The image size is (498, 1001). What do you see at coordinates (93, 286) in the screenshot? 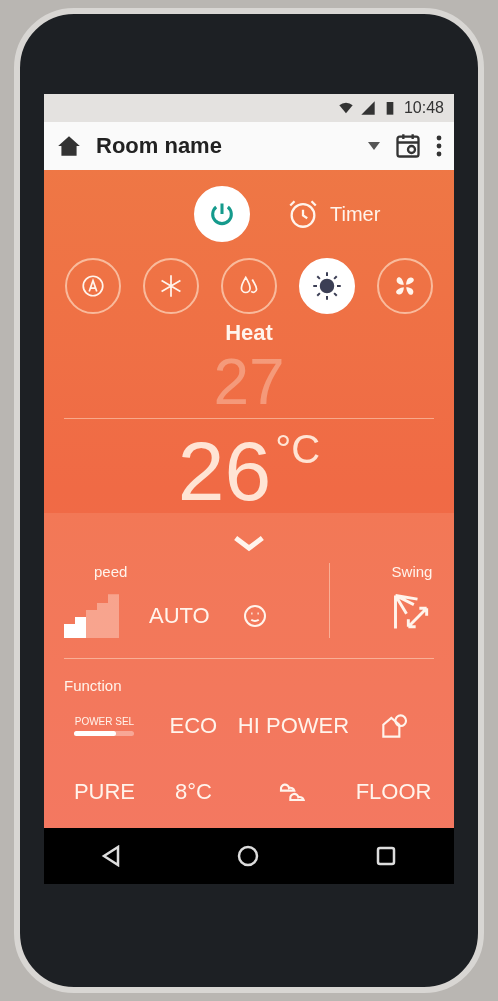
I see `auto-mode-icon` at bounding box center [93, 286].